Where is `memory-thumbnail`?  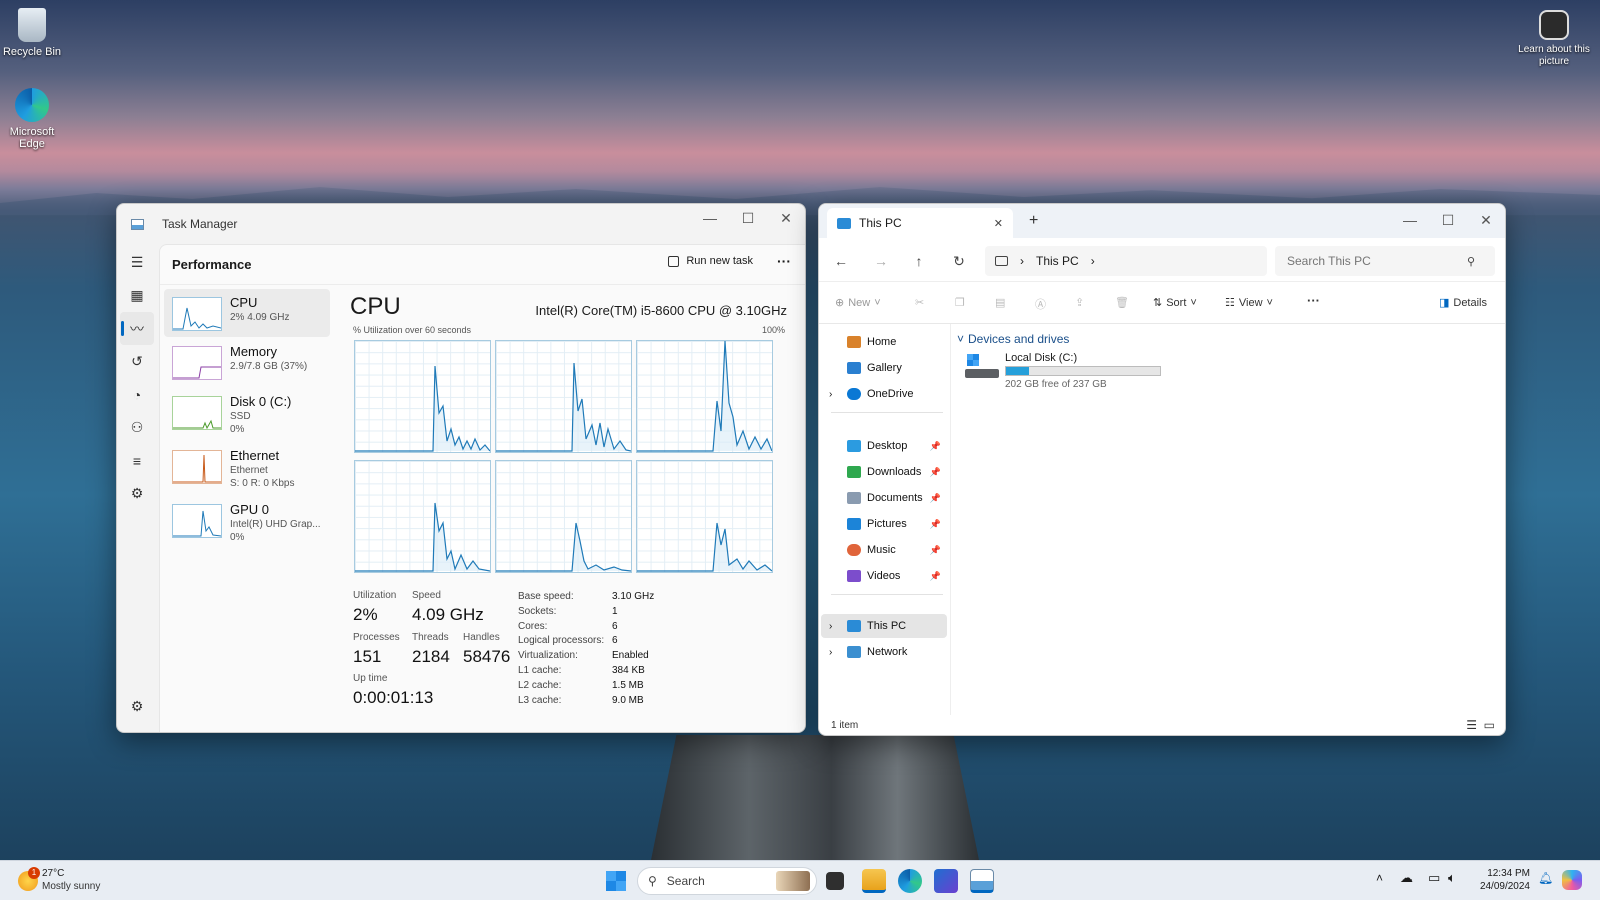
memory-thumbnail is located at coordinates (197, 363).